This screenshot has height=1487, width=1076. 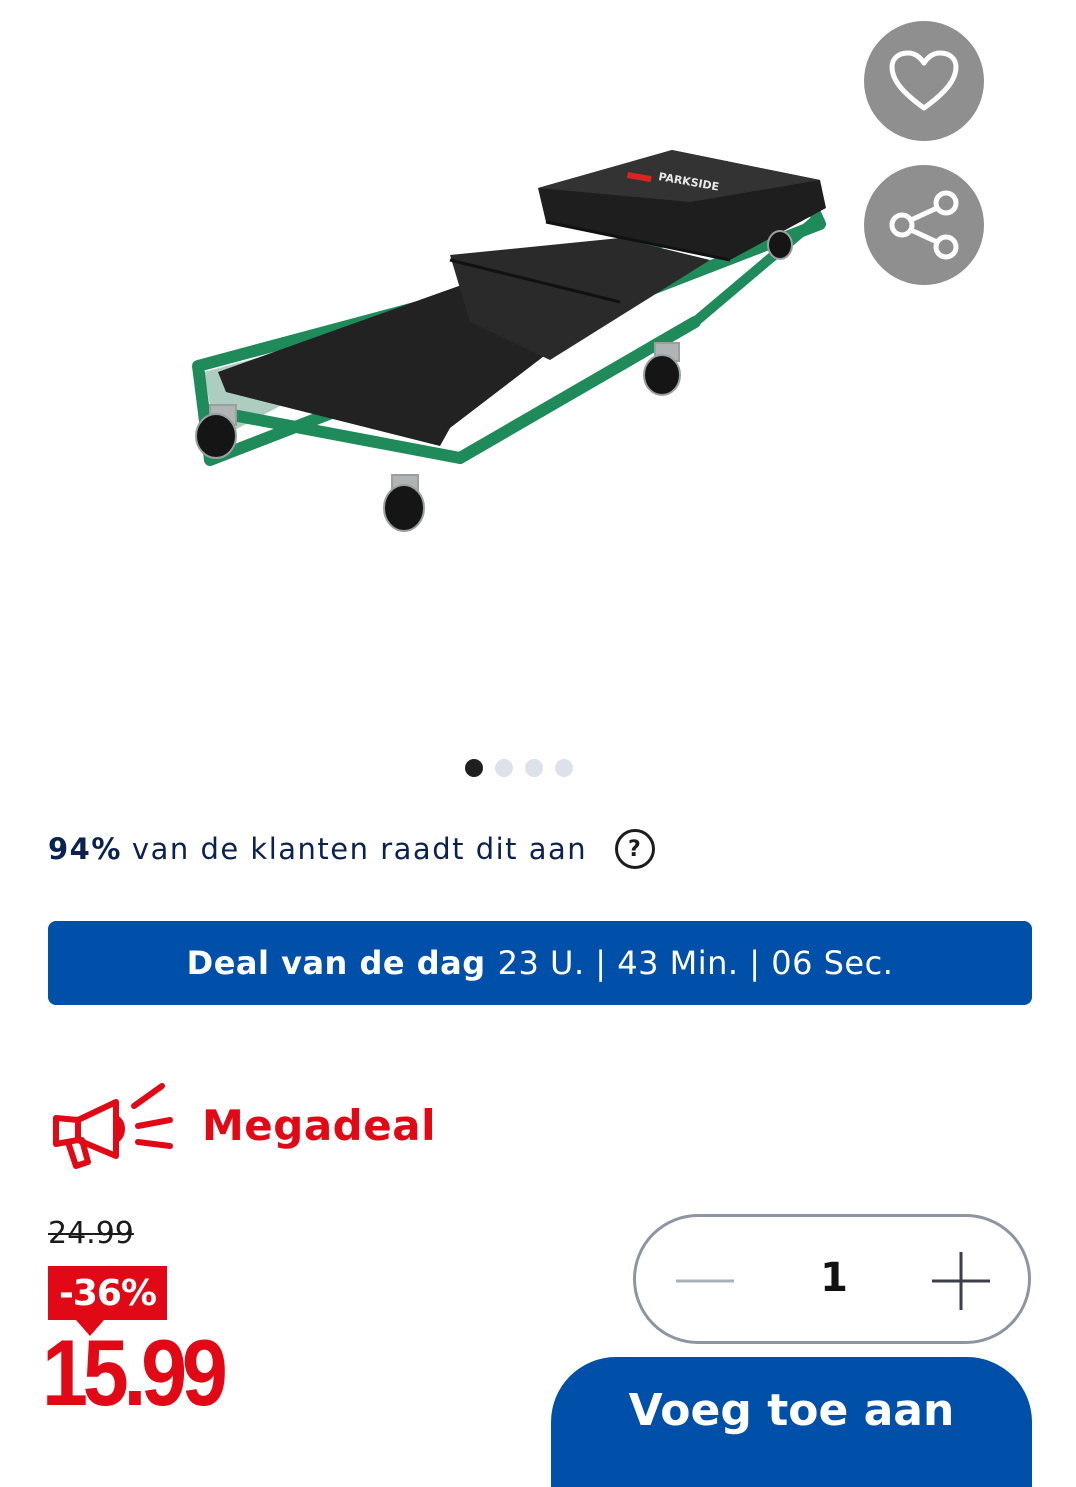 What do you see at coordinates (791, 1410) in the screenshot?
I see `add-to-cart-label: Voeg toe aan` at bounding box center [791, 1410].